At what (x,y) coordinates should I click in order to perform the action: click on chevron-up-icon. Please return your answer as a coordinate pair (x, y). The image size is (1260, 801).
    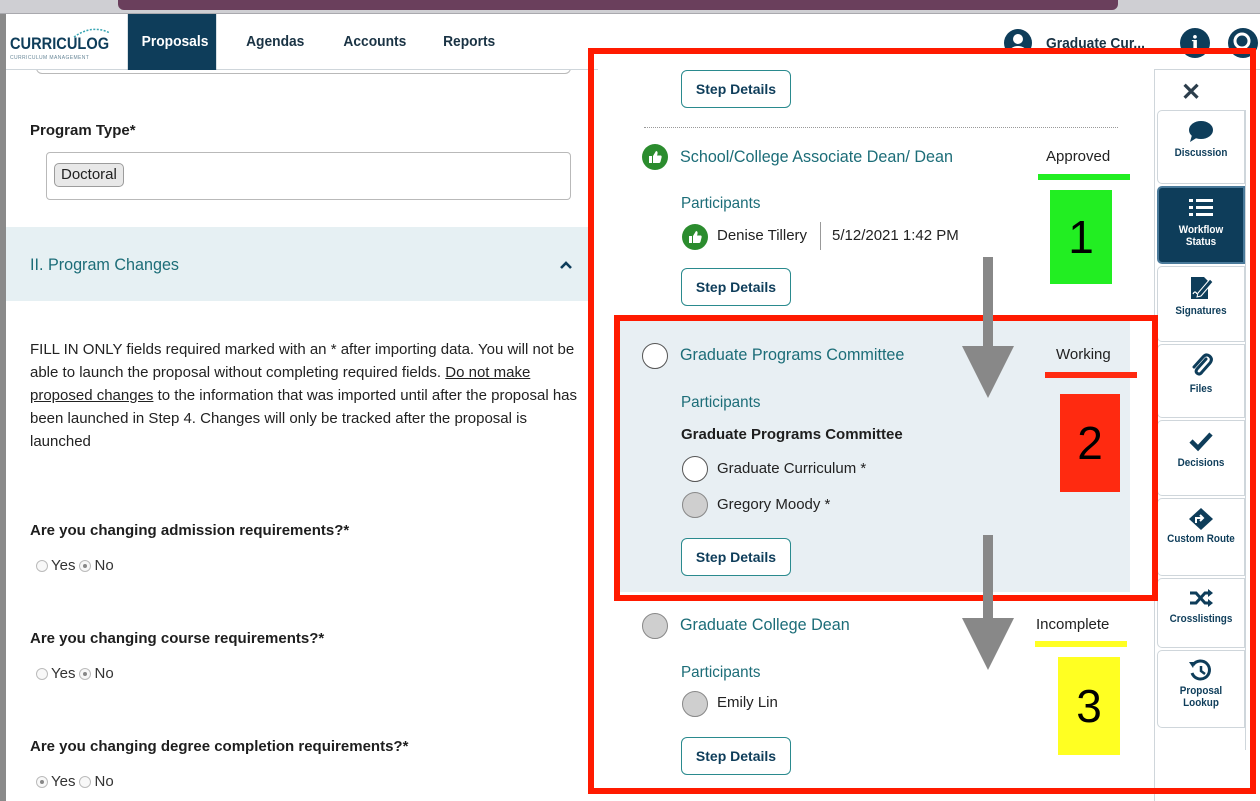
    Looking at the image, I should click on (566, 265).